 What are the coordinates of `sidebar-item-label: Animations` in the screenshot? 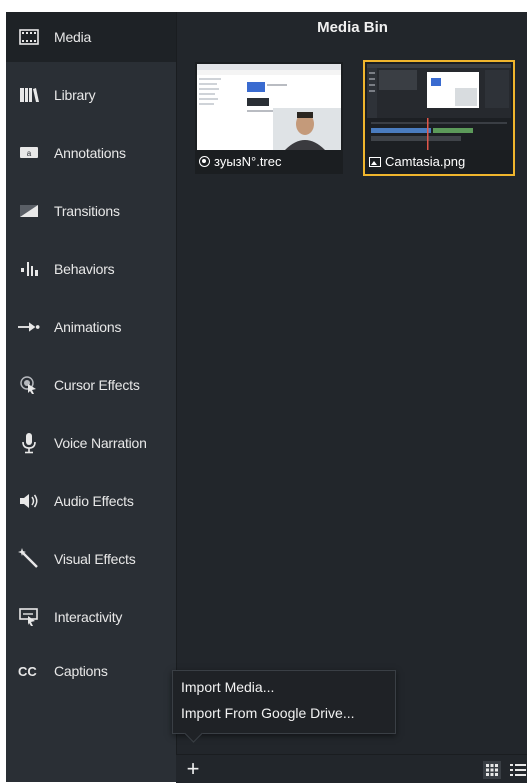 It's located at (88, 327).